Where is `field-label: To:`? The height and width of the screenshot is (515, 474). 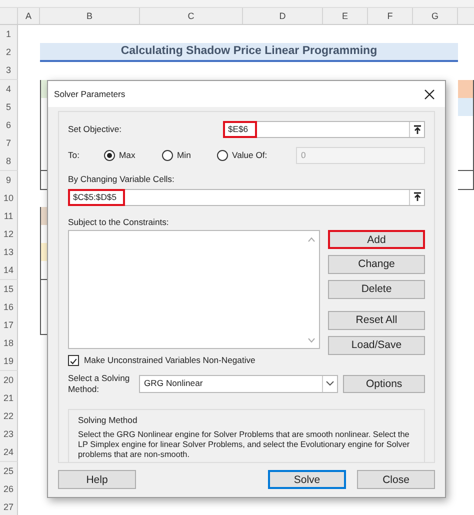 field-label: To: is located at coordinates (74, 155).